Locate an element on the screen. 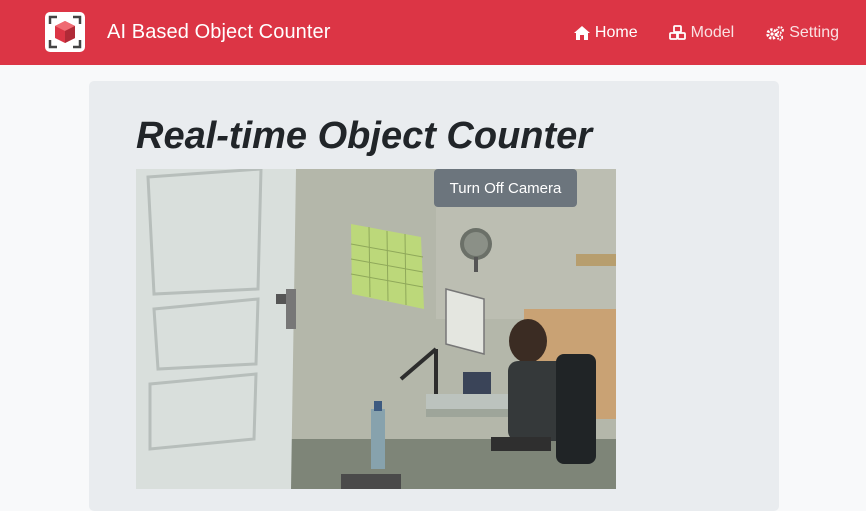 This screenshot has width=866, height=511. nav-item-label: Setting is located at coordinates (814, 32).